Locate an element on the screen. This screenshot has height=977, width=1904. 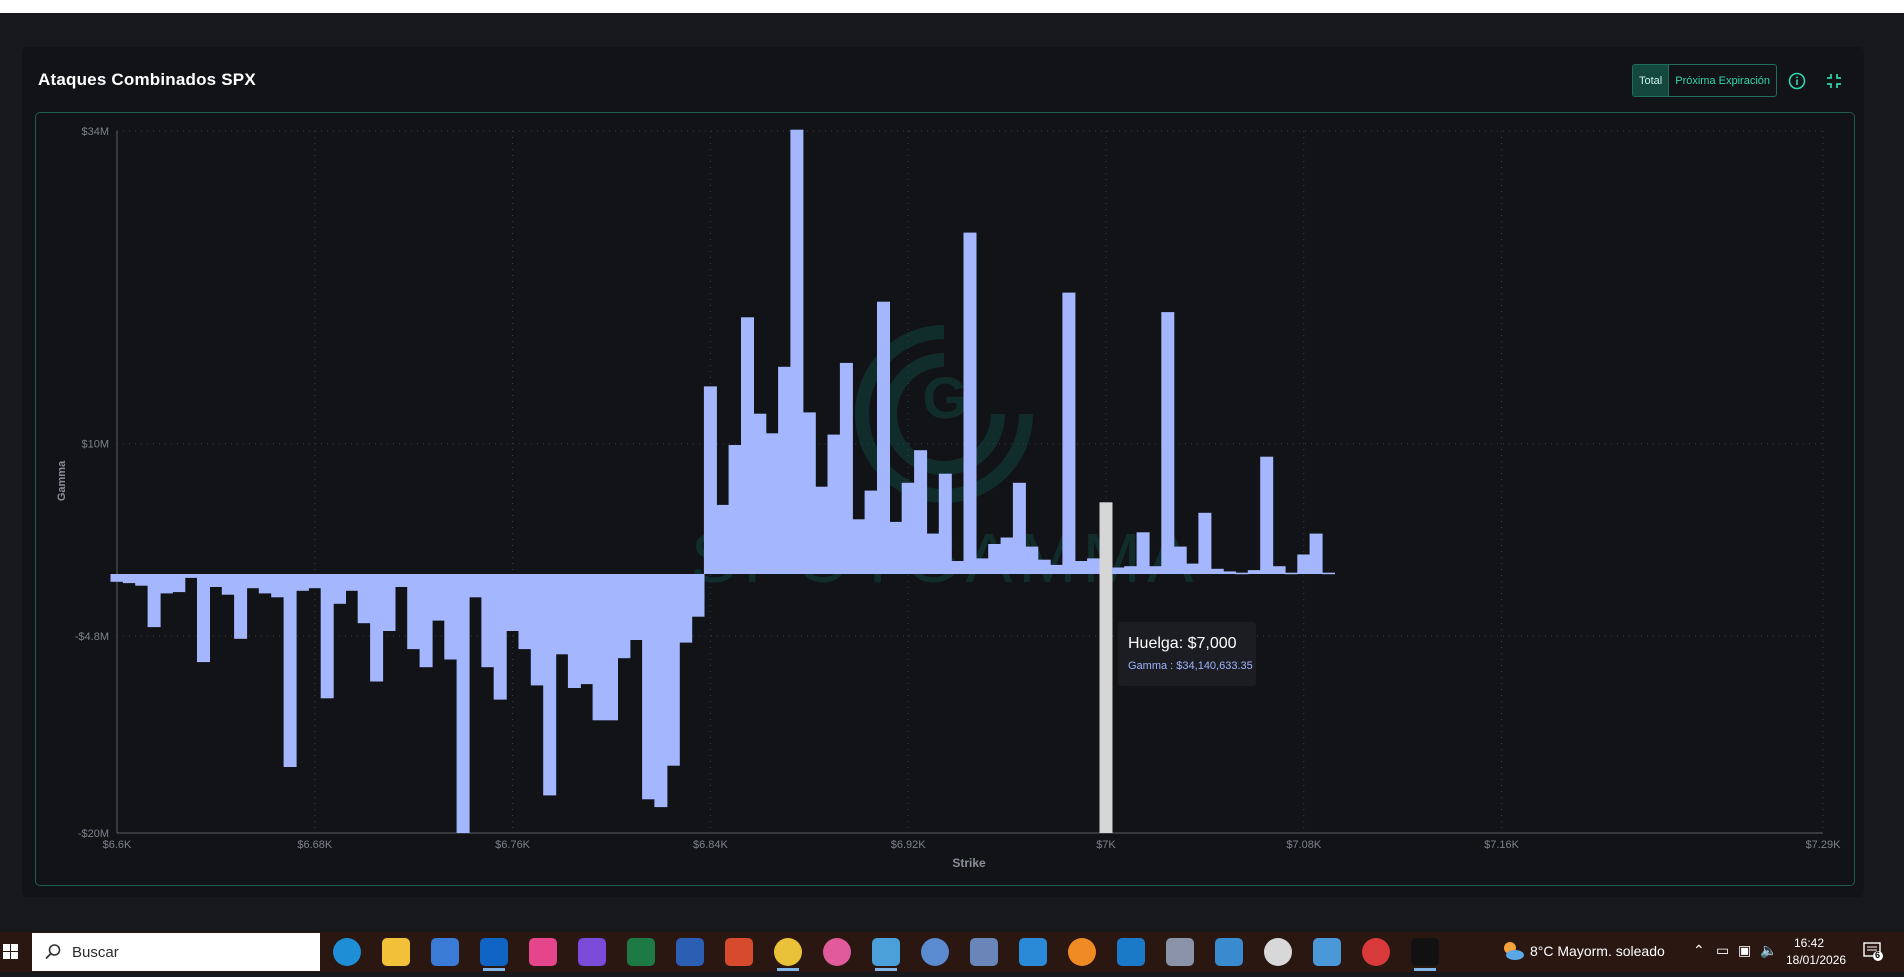
taskbar-search: Buscar is located at coordinates (176, 952).